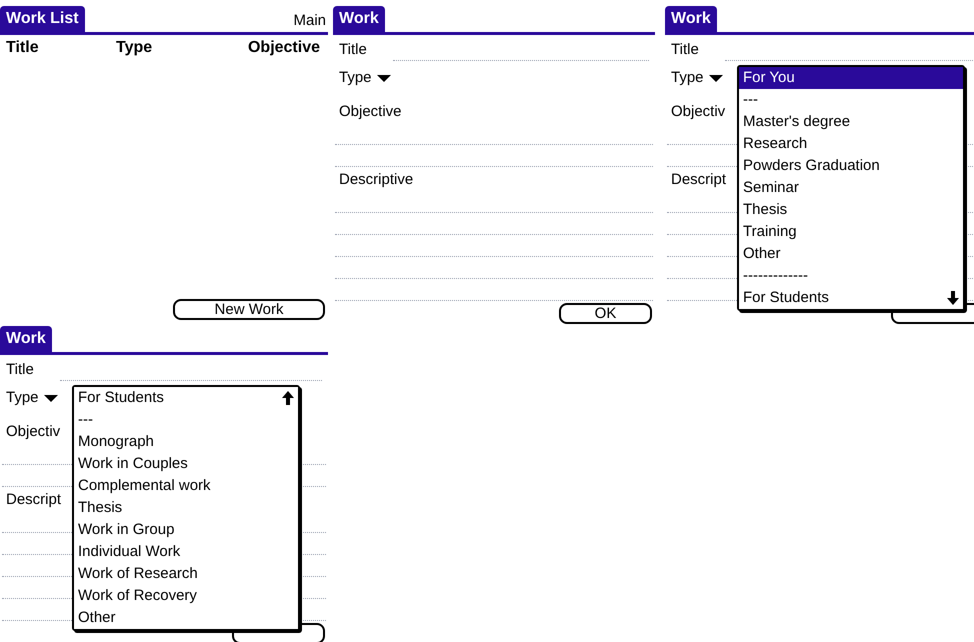  Describe the element at coordinates (605, 313) in the screenshot. I see `action-button: OK` at that location.